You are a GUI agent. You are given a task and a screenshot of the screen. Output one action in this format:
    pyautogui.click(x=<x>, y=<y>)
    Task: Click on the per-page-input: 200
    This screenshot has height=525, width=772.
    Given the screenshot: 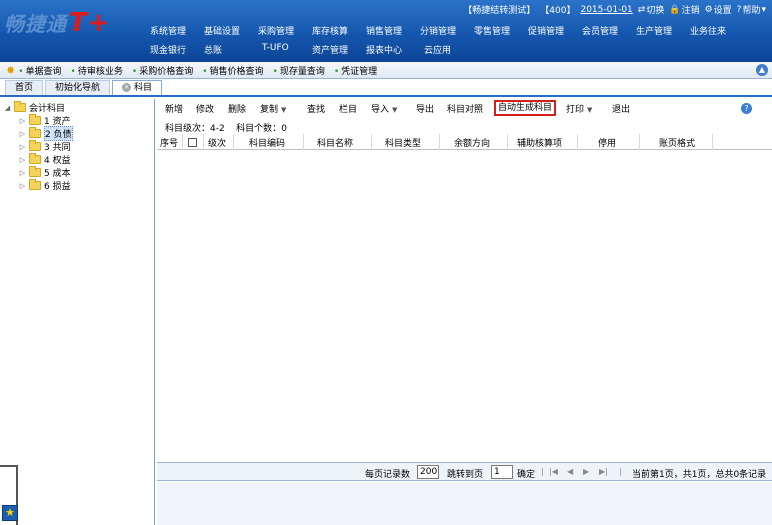 What is the action you would take?
    pyautogui.click(x=428, y=472)
    